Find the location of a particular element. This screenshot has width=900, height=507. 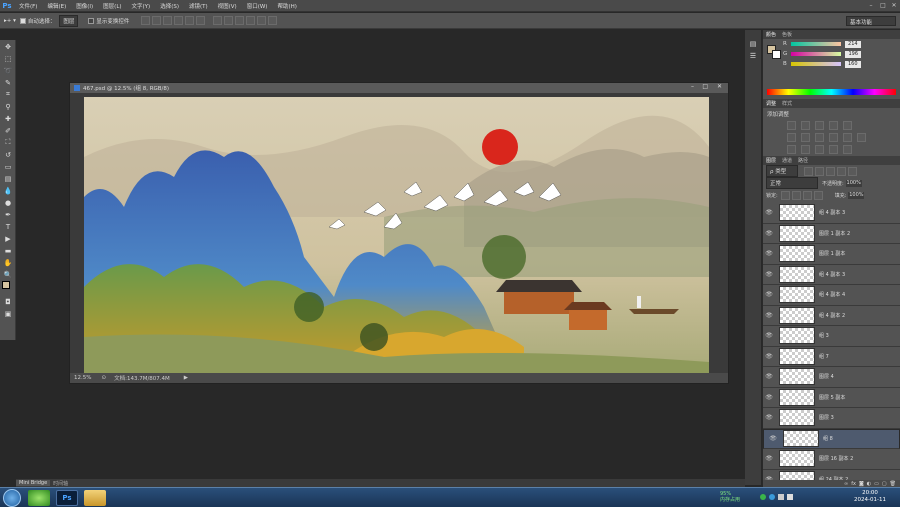

hand-tool-icon: ✋ is located at coordinates (8, 262).